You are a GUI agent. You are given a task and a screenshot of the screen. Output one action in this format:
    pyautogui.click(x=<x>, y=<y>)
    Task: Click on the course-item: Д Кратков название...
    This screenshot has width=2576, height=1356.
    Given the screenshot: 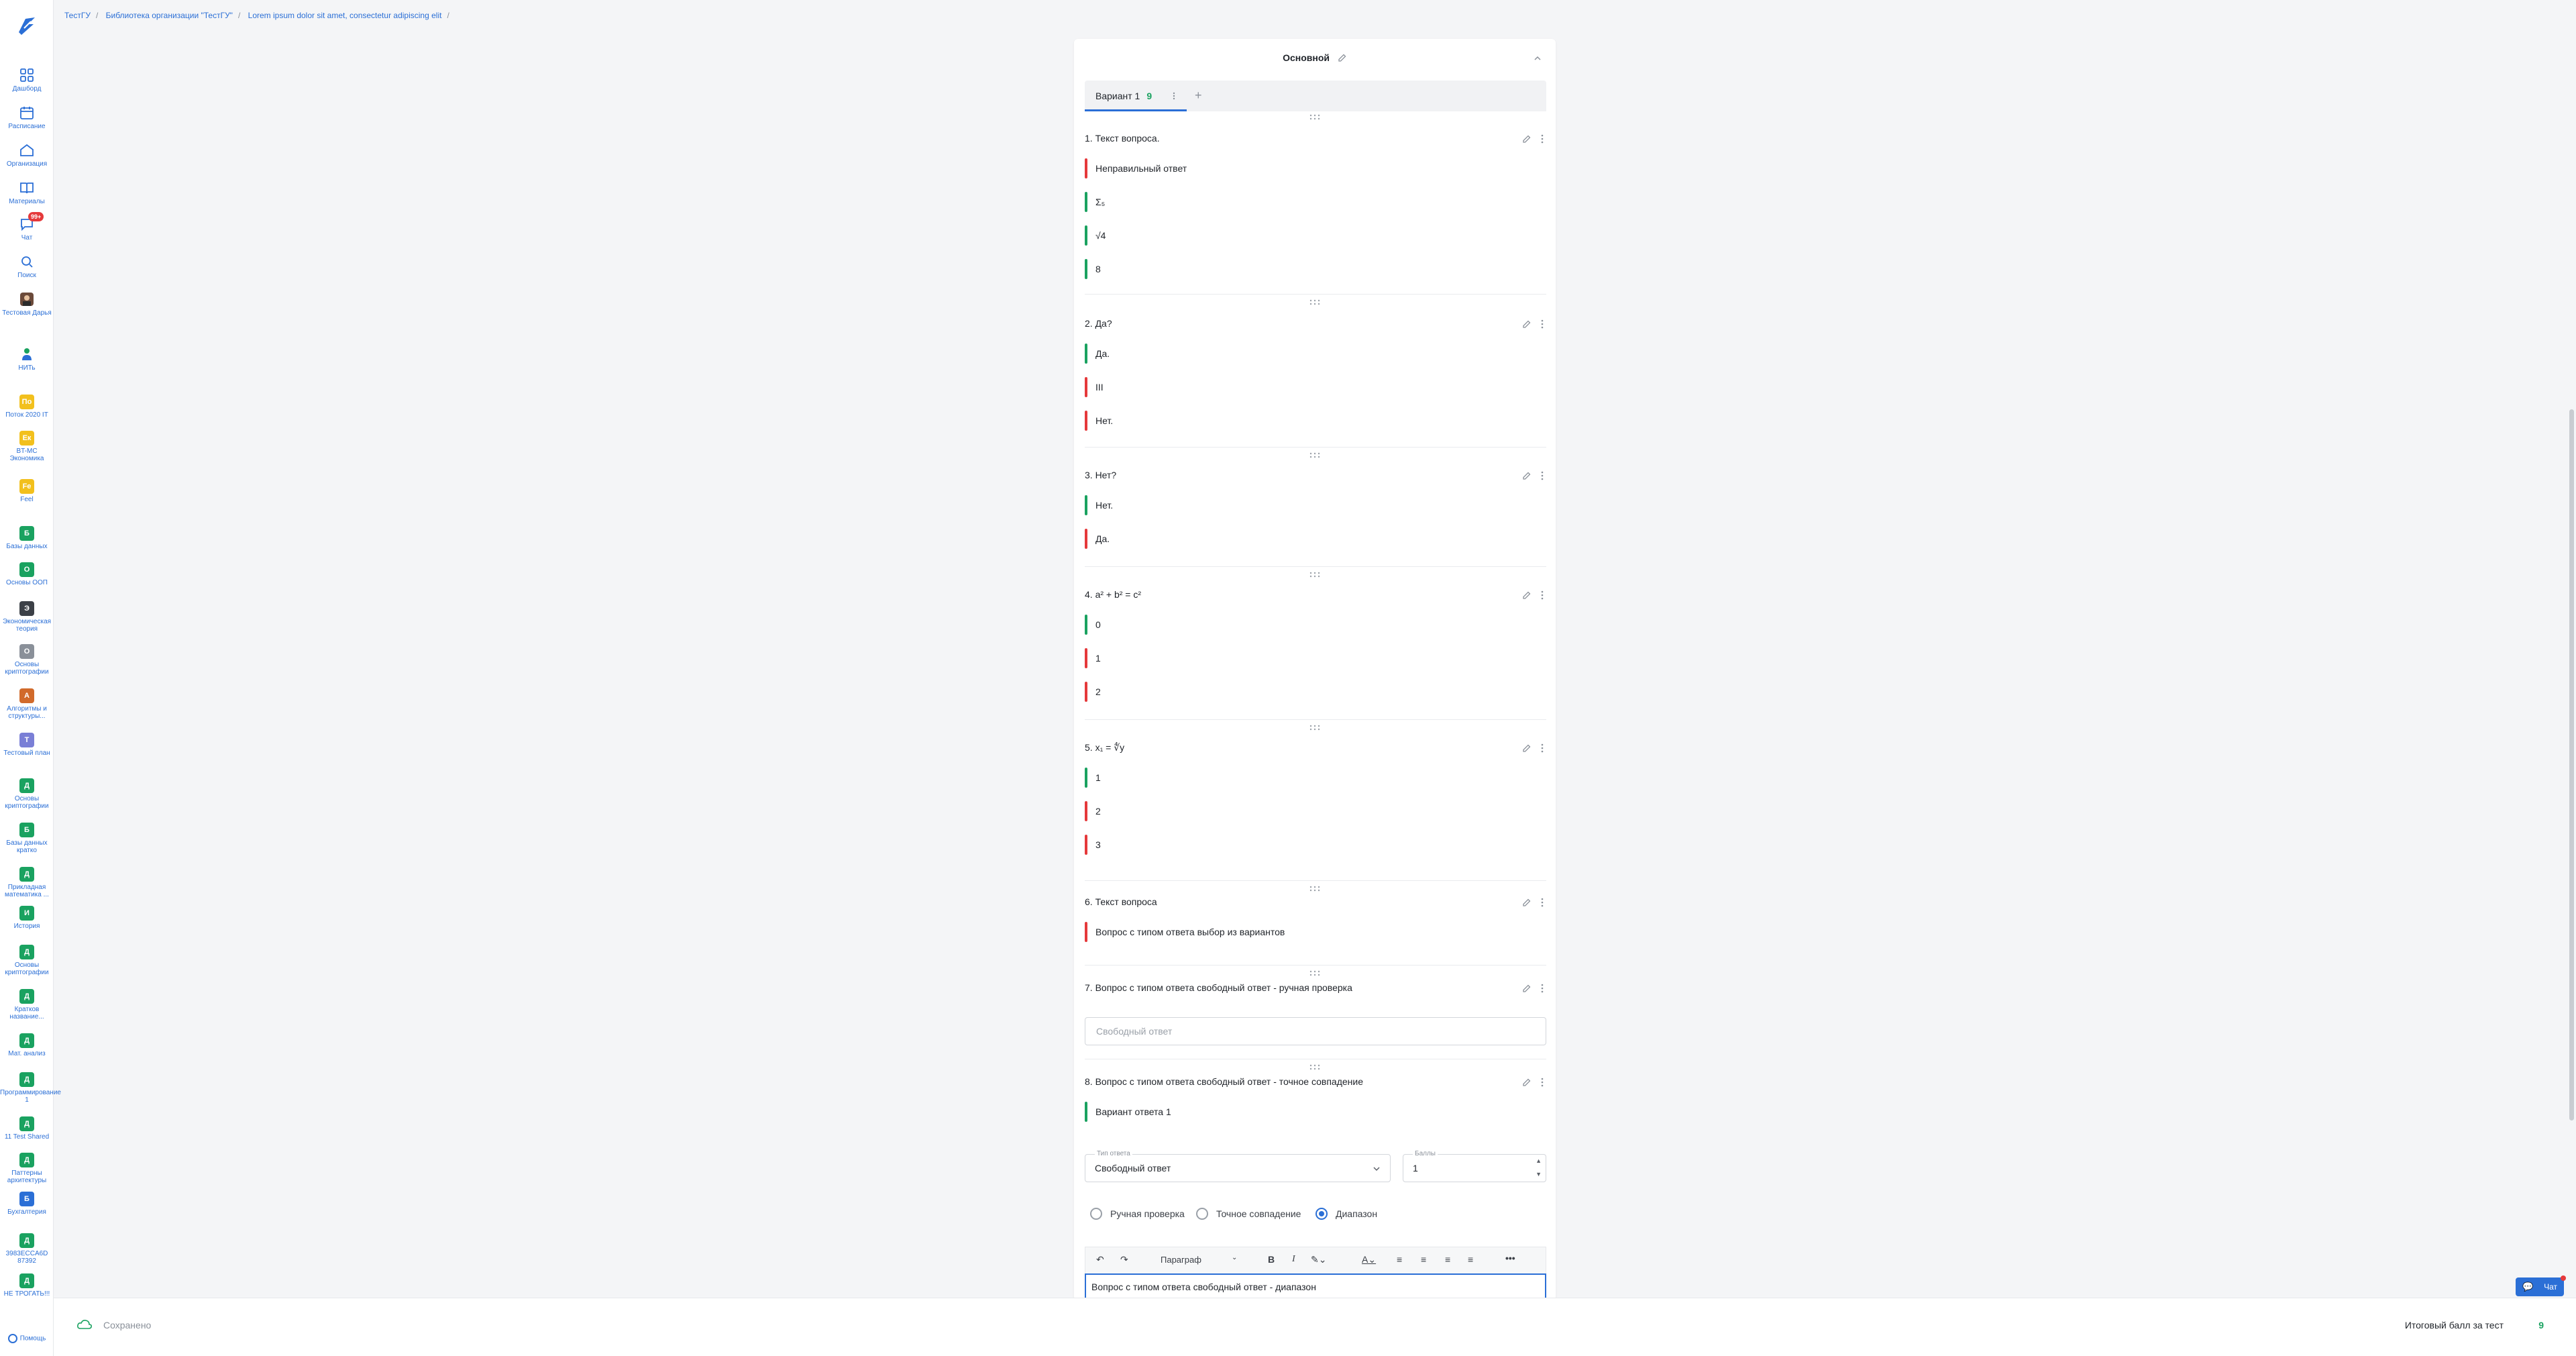 What is the action you would take?
    pyautogui.click(x=27, y=1005)
    